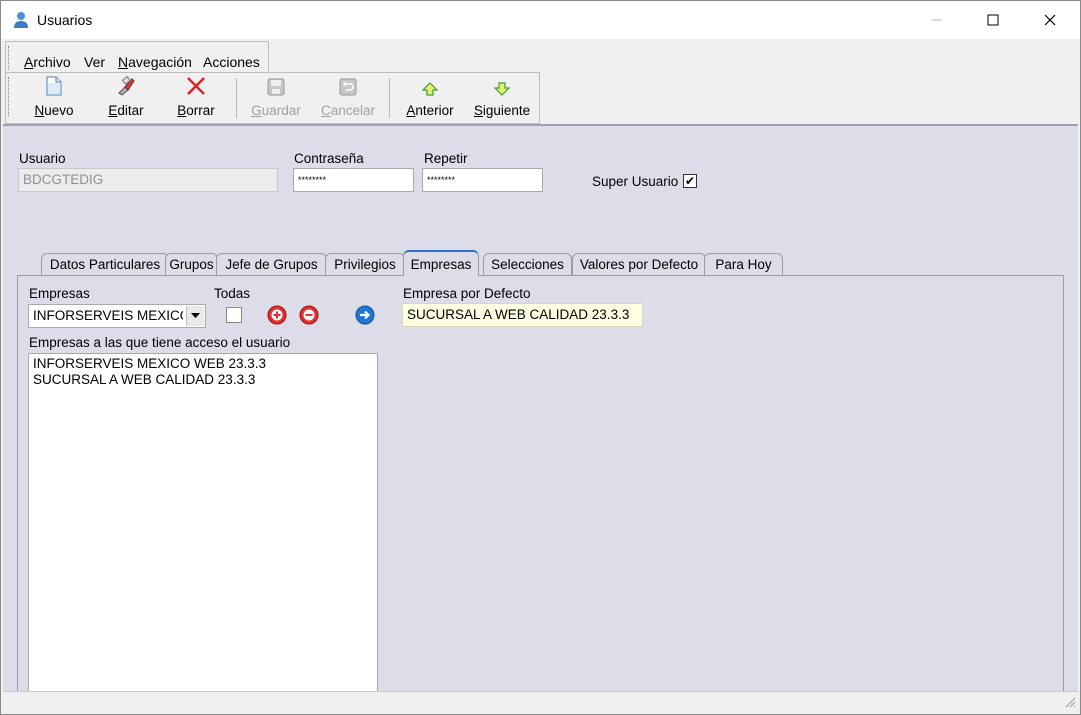 The width and height of the screenshot is (1081, 715). What do you see at coordinates (39, 110) in the screenshot?
I see `nuevo-accel: N` at bounding box center [39, 110].